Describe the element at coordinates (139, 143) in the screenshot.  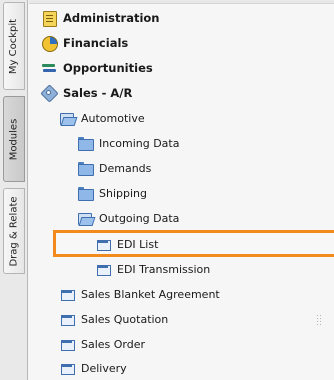
I see `tree-item-label: Incoming Data` at that location.